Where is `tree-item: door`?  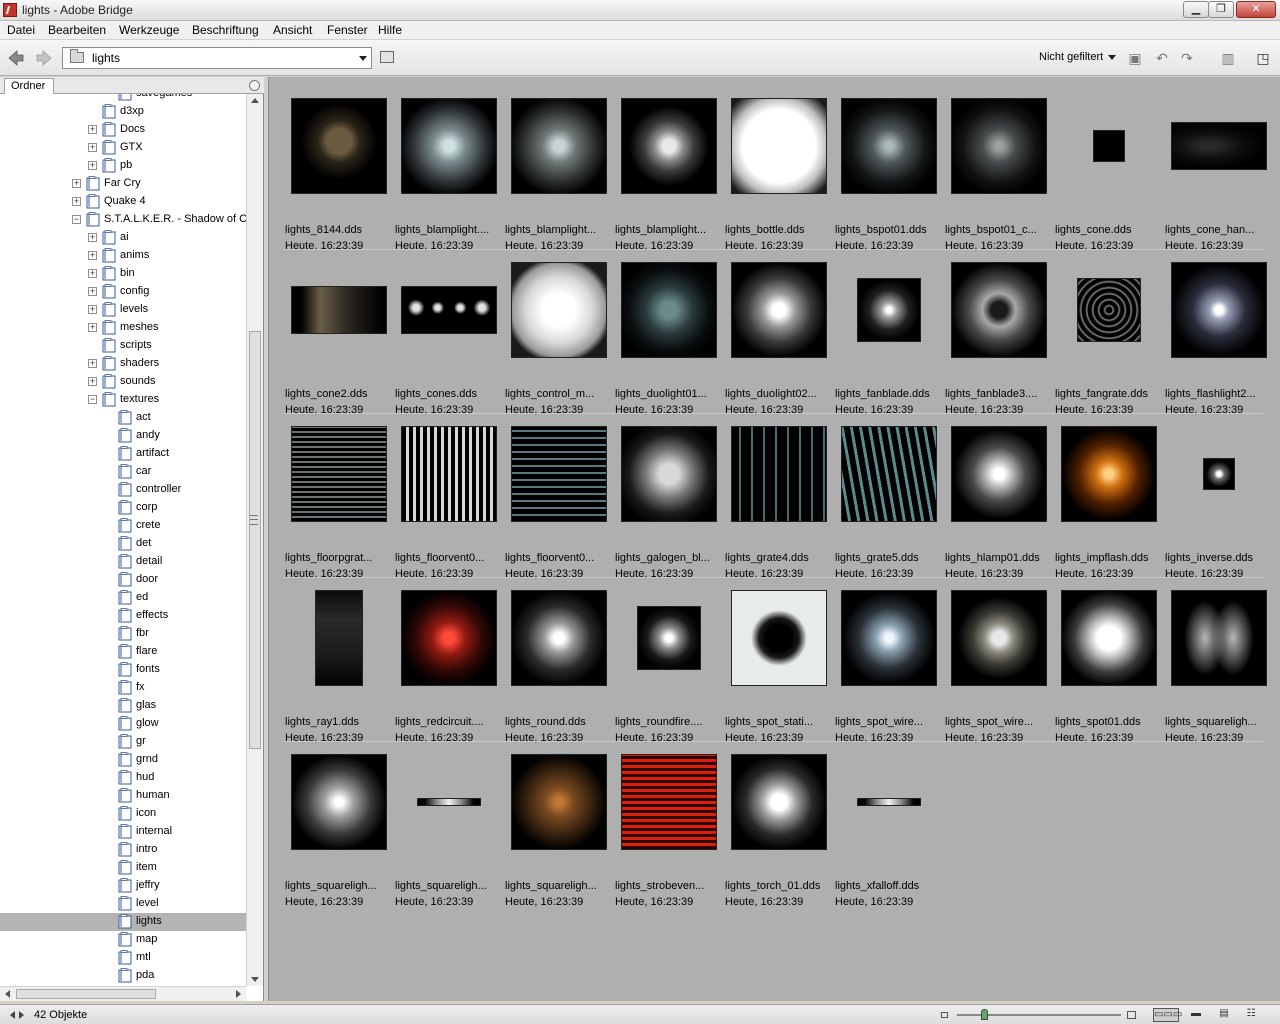 tree-item: door is located at coordinates (123, 580).